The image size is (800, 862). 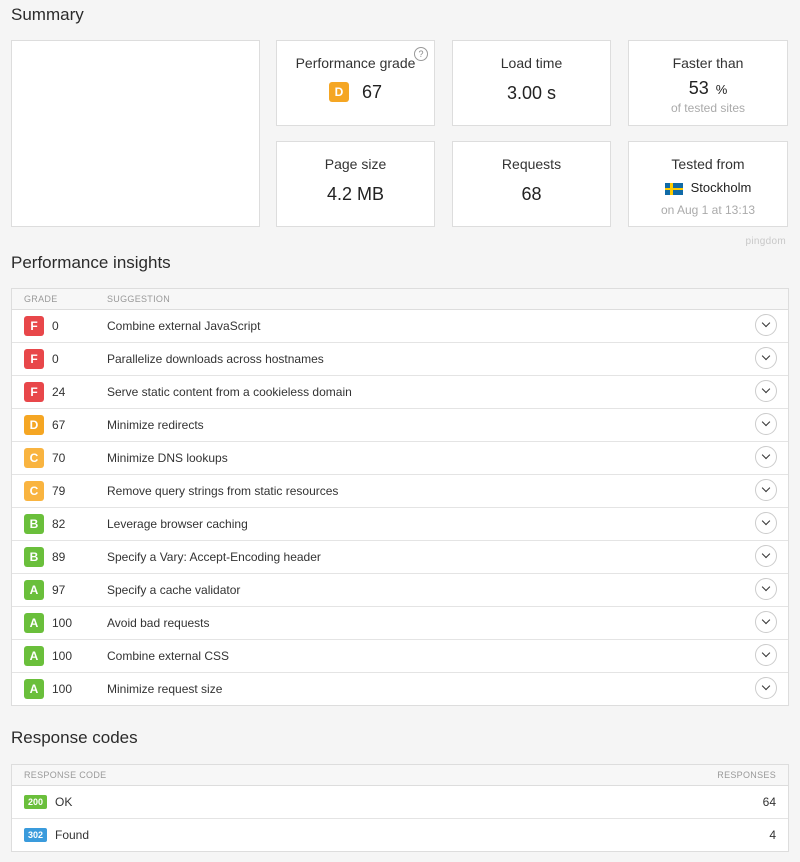 I want to click on faster-than-value-wrap: 53 %, so click(x=708, y=88).